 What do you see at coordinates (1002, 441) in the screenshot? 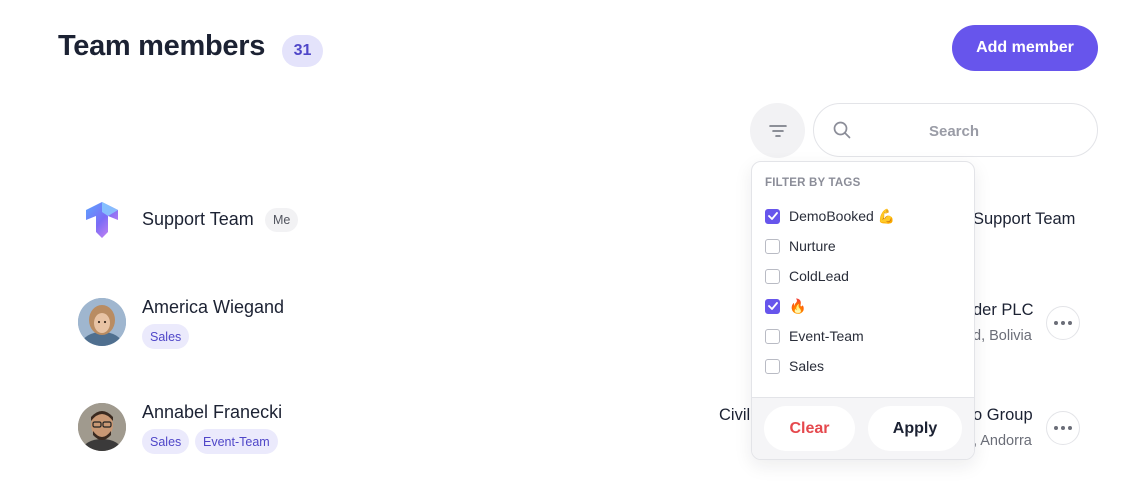
I see `member-location: , Andorra` at bounding box center [1002, 441].